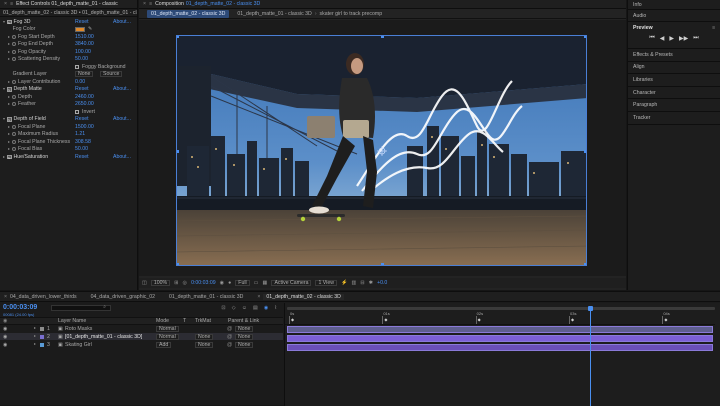 The height and width of the screenshot is (406, 720). What do you see at coordinates (84, 104) in the screenshot?
I see `property-value: 2650.00` at bounding box center [84, 104].